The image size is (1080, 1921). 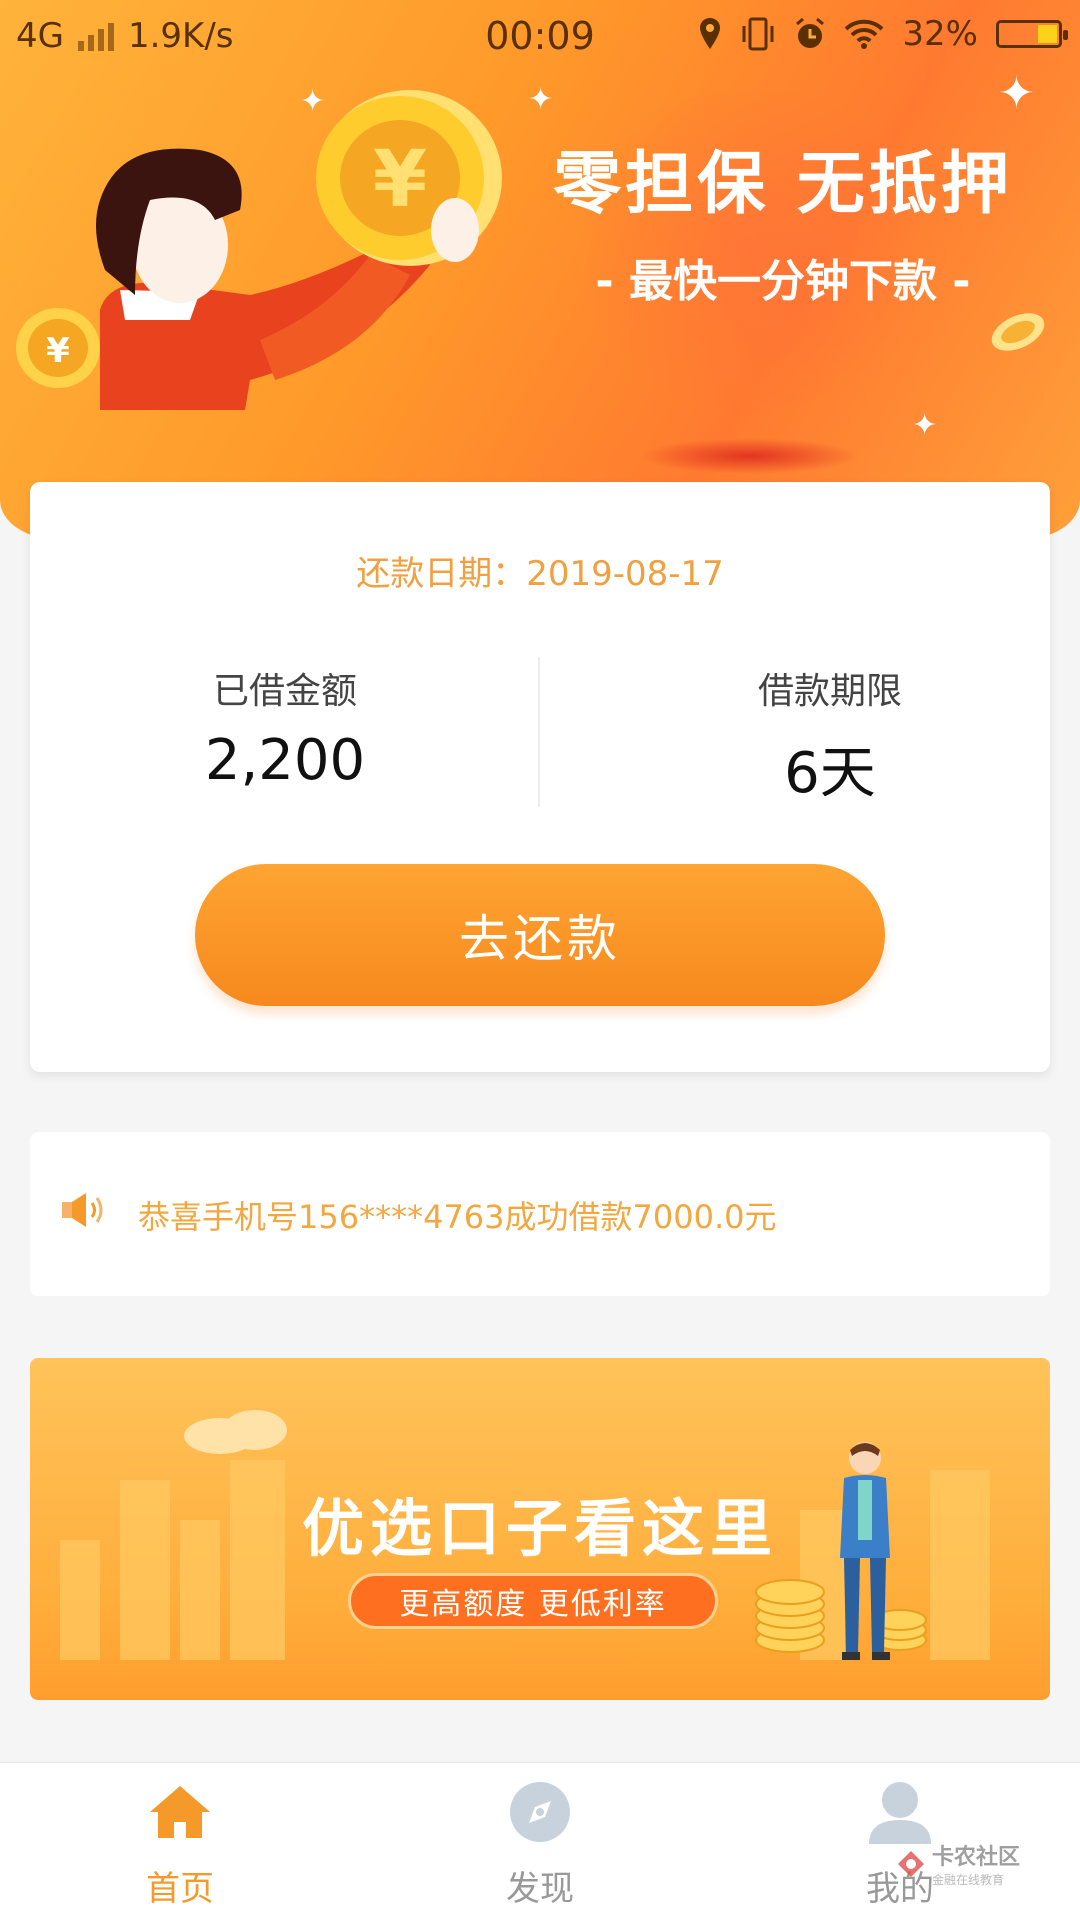 I want to click on wifi-icon, so click(x=864, y=34).